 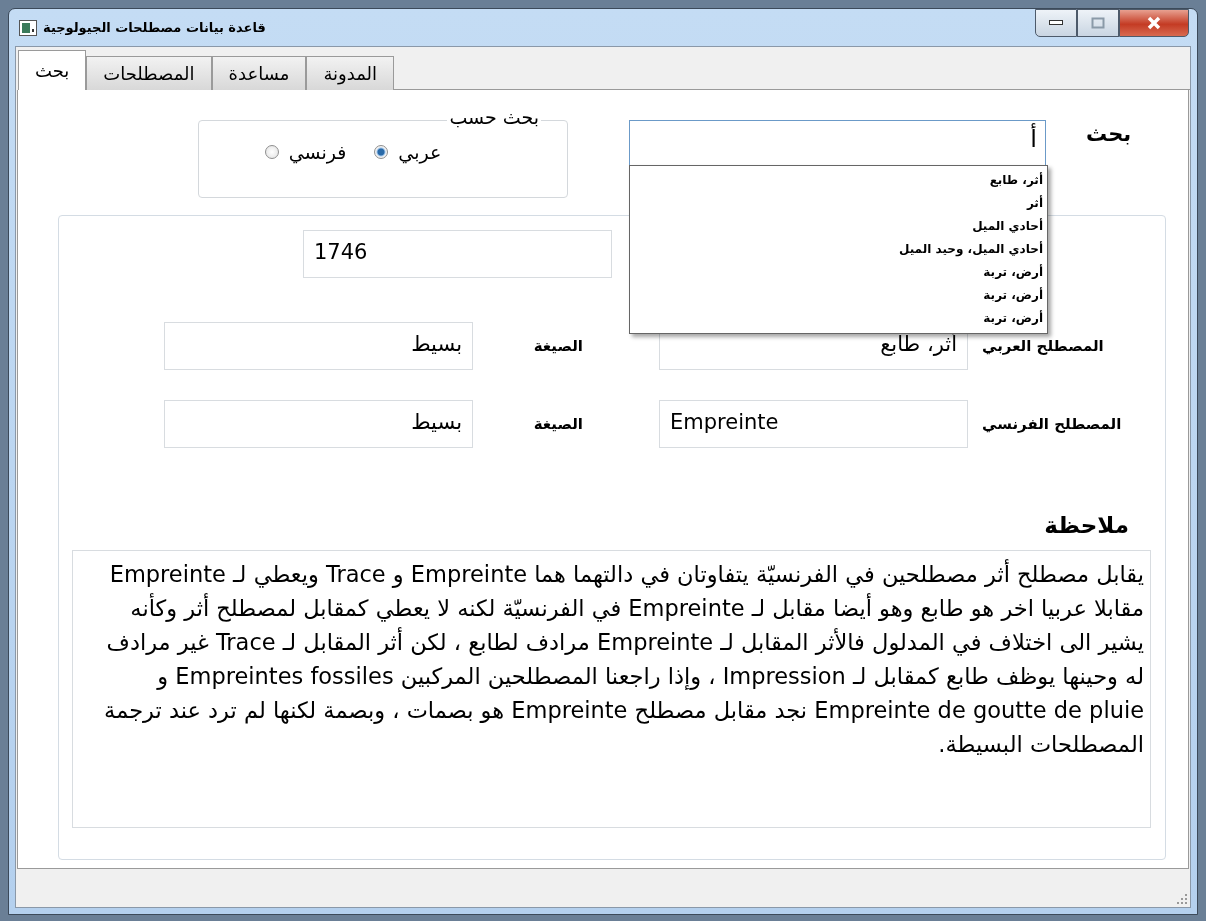 I want to click on radio-option: فرنسي, so click(x=305, y=152).